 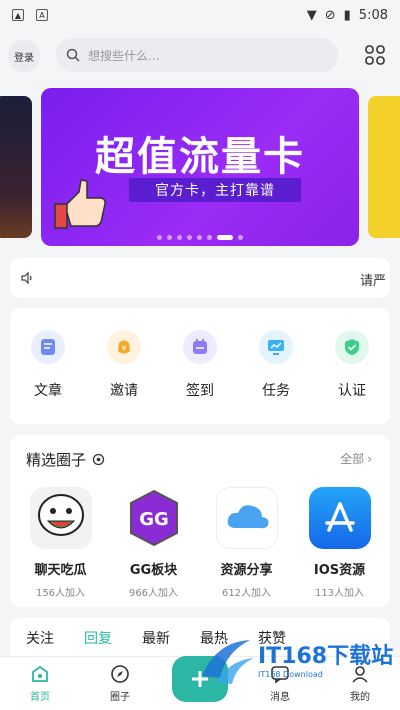 What do you see at coordinates (16, 167) in the screenshot?
I see `banner-prev-card` at bounding box center [16, 167].